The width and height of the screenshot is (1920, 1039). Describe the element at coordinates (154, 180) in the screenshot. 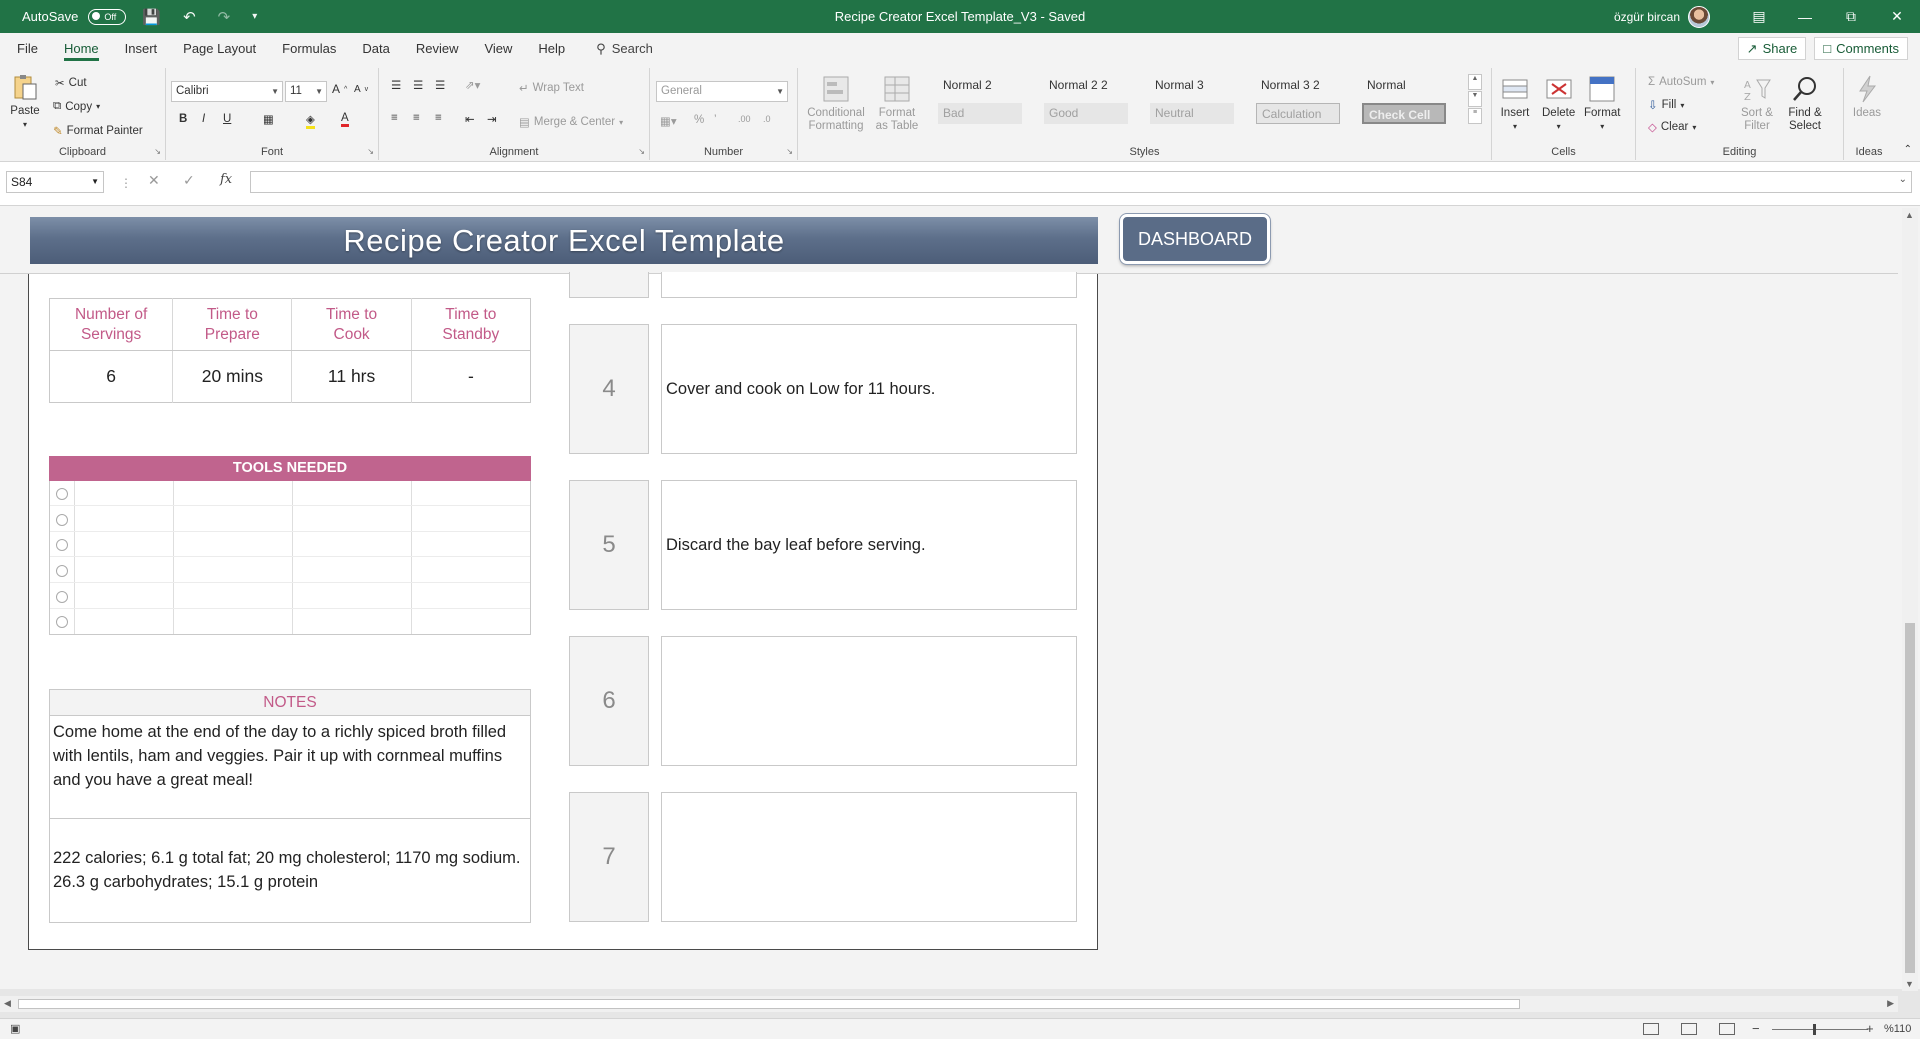

I see `cancel-formula-icon: ✕` at that location.